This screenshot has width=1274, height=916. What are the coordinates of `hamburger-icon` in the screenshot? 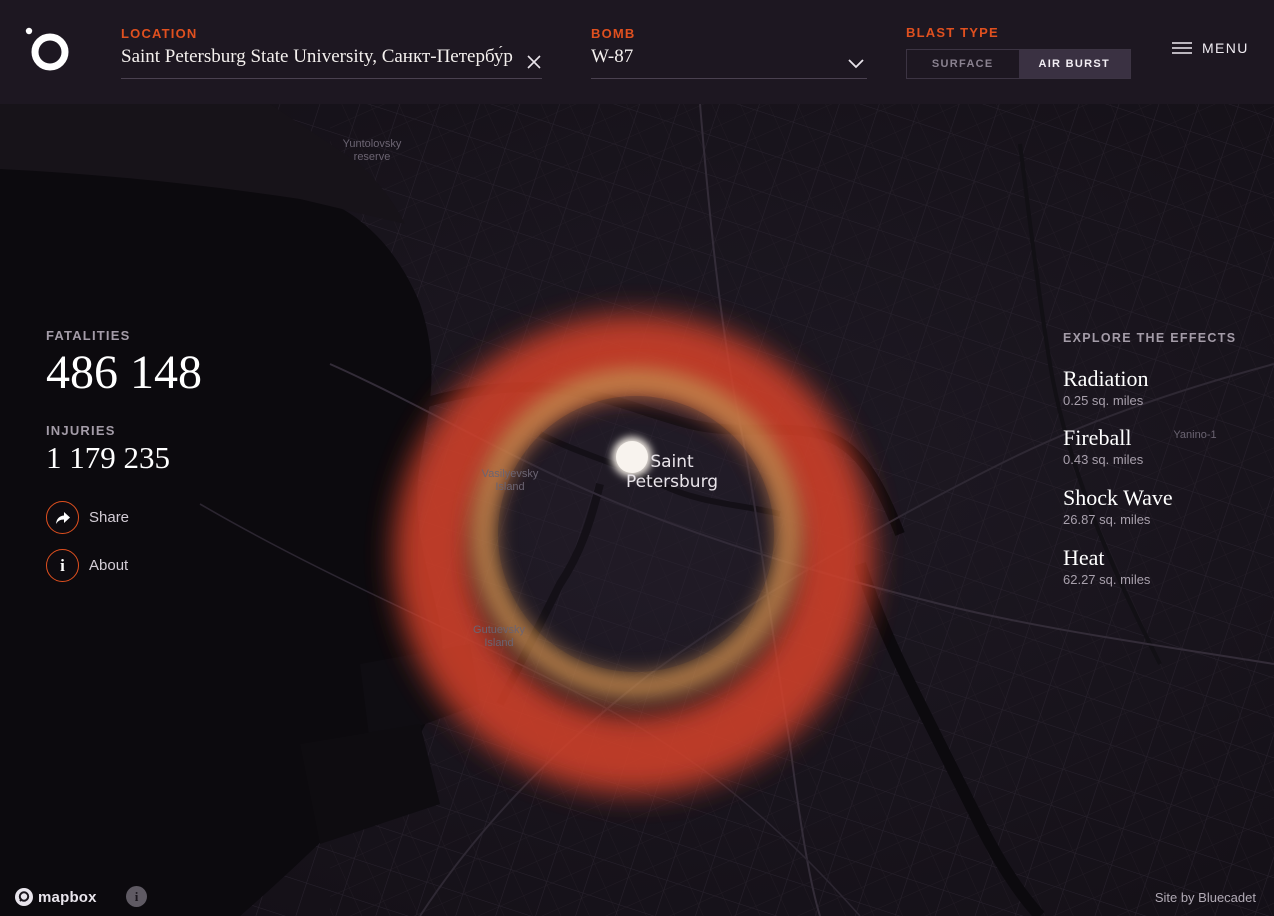 It's located at (1182, 48).